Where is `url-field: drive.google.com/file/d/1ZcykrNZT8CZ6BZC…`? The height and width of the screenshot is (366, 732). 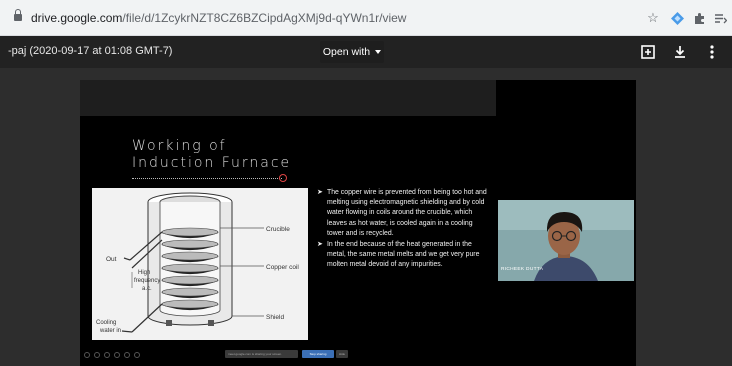 url-field: drive.google.com/file/d/1ZcykrNZT8CZ6BZC… is located at coordinates (218, 18).